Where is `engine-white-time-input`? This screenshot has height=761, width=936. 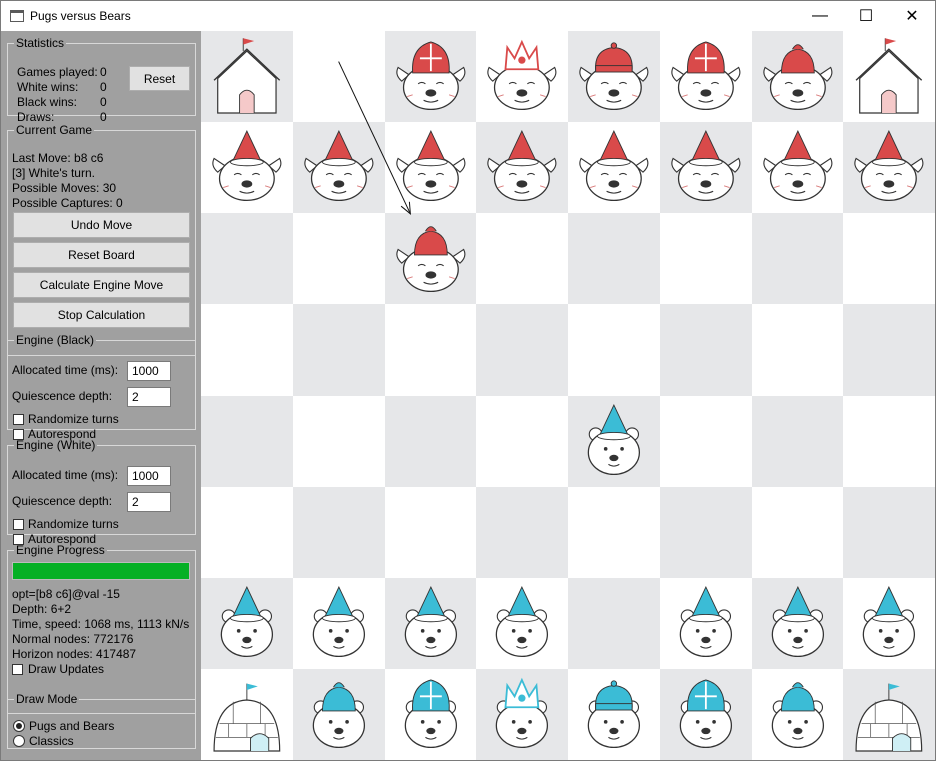 engine-white-time-input is located at coordinates (149, 476).